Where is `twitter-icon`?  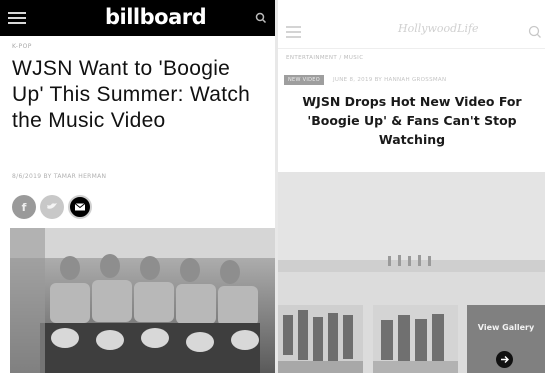 twitter-icon is located at coordinates (52, 206).